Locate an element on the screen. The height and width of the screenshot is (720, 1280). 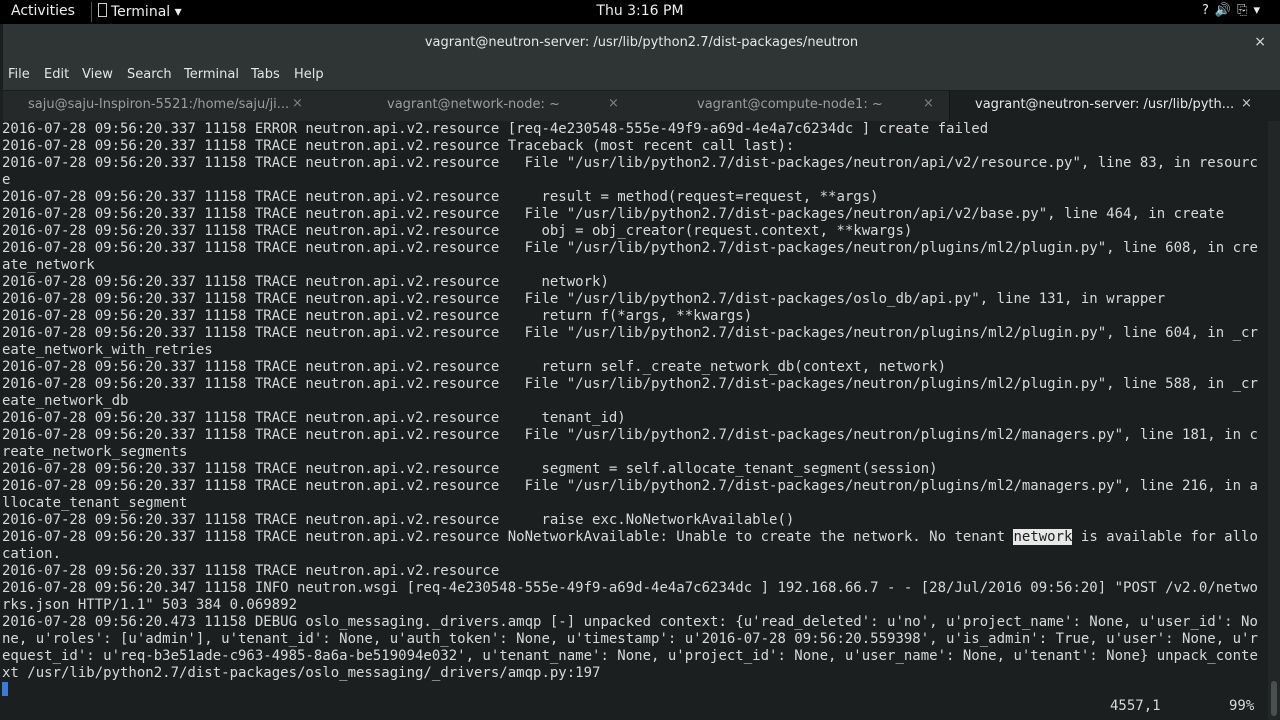
activities-button: Activities is located at coordinates (43, 11).